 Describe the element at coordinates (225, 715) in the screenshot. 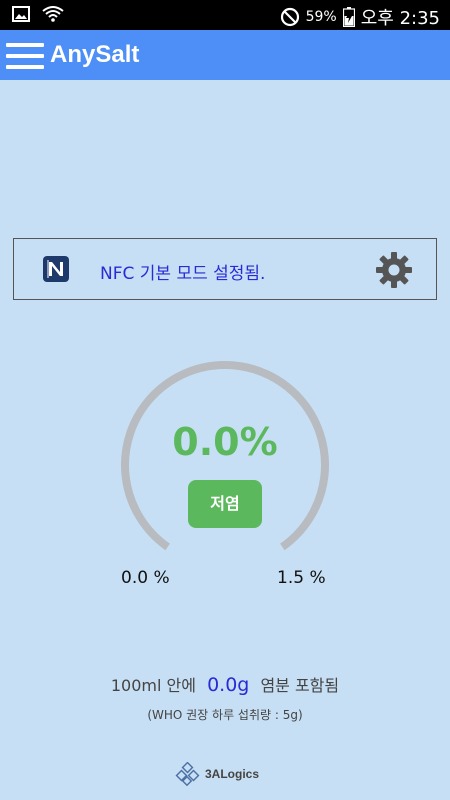

I see `who-recommendation: (WHO 권장 하루 섭취량 : 5g)` at that location.